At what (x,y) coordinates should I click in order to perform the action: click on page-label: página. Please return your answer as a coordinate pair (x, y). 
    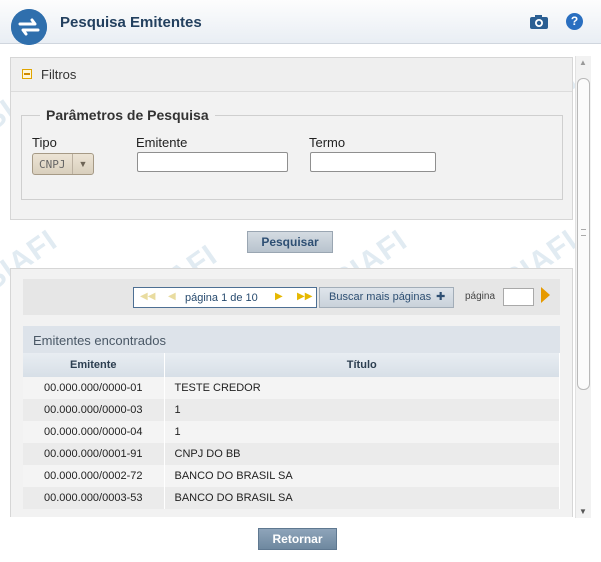
    Looking at the image, I should click on (480, 296).